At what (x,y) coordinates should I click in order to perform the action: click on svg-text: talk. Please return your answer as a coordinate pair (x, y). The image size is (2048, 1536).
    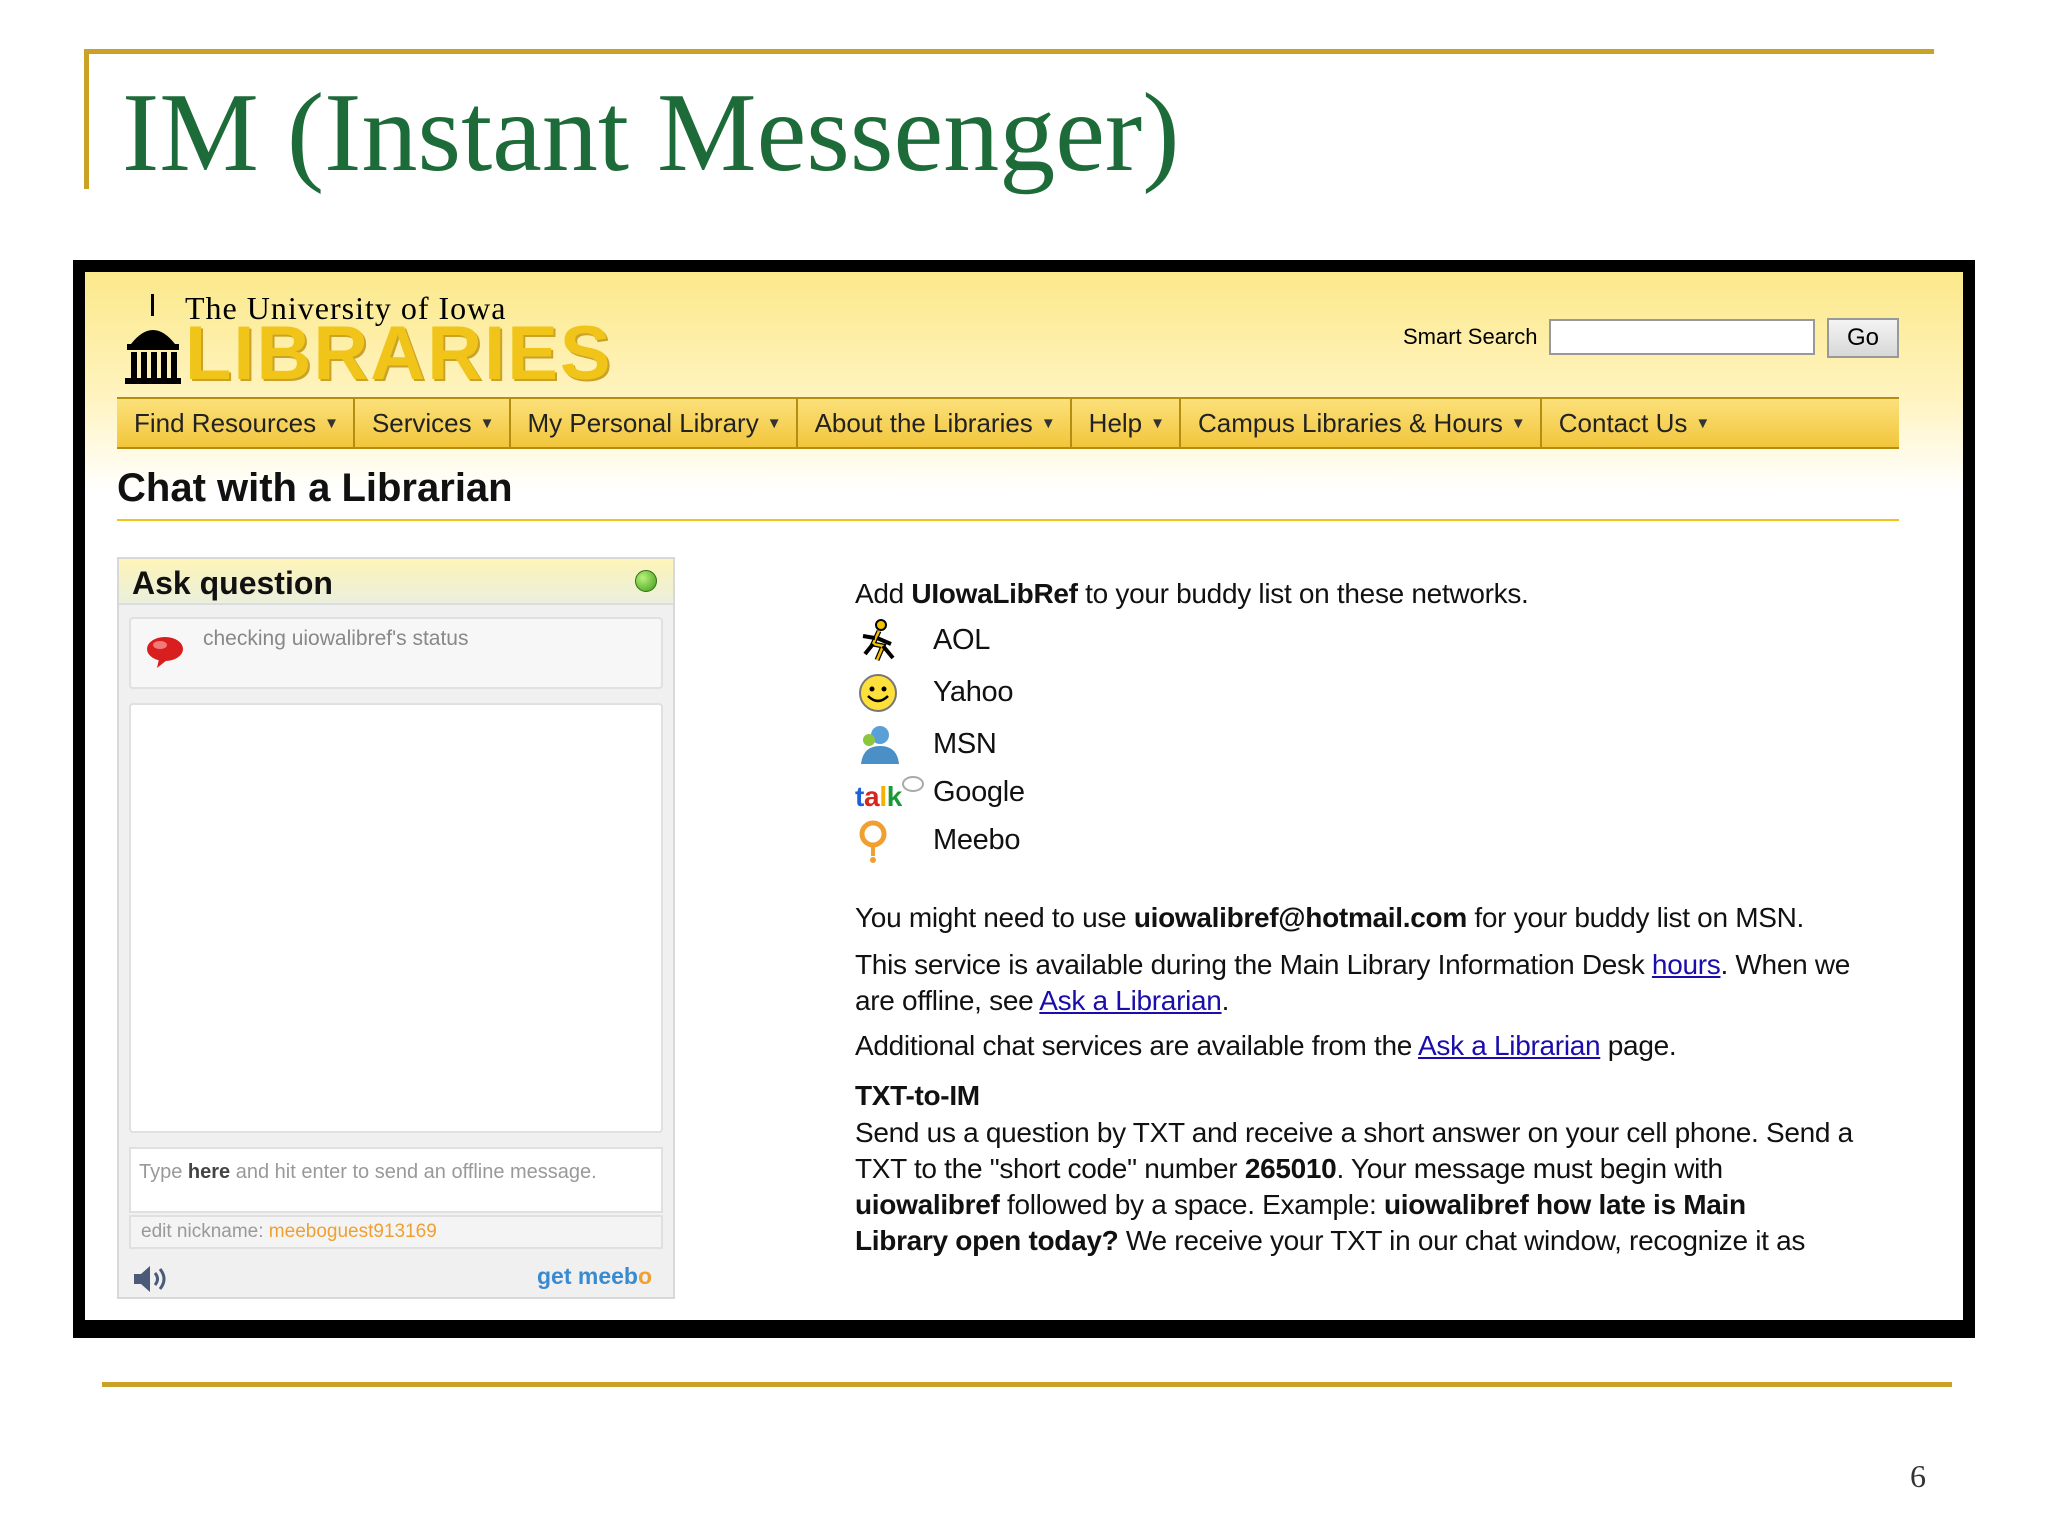
    Looking at the image, I should click on (879, 796).